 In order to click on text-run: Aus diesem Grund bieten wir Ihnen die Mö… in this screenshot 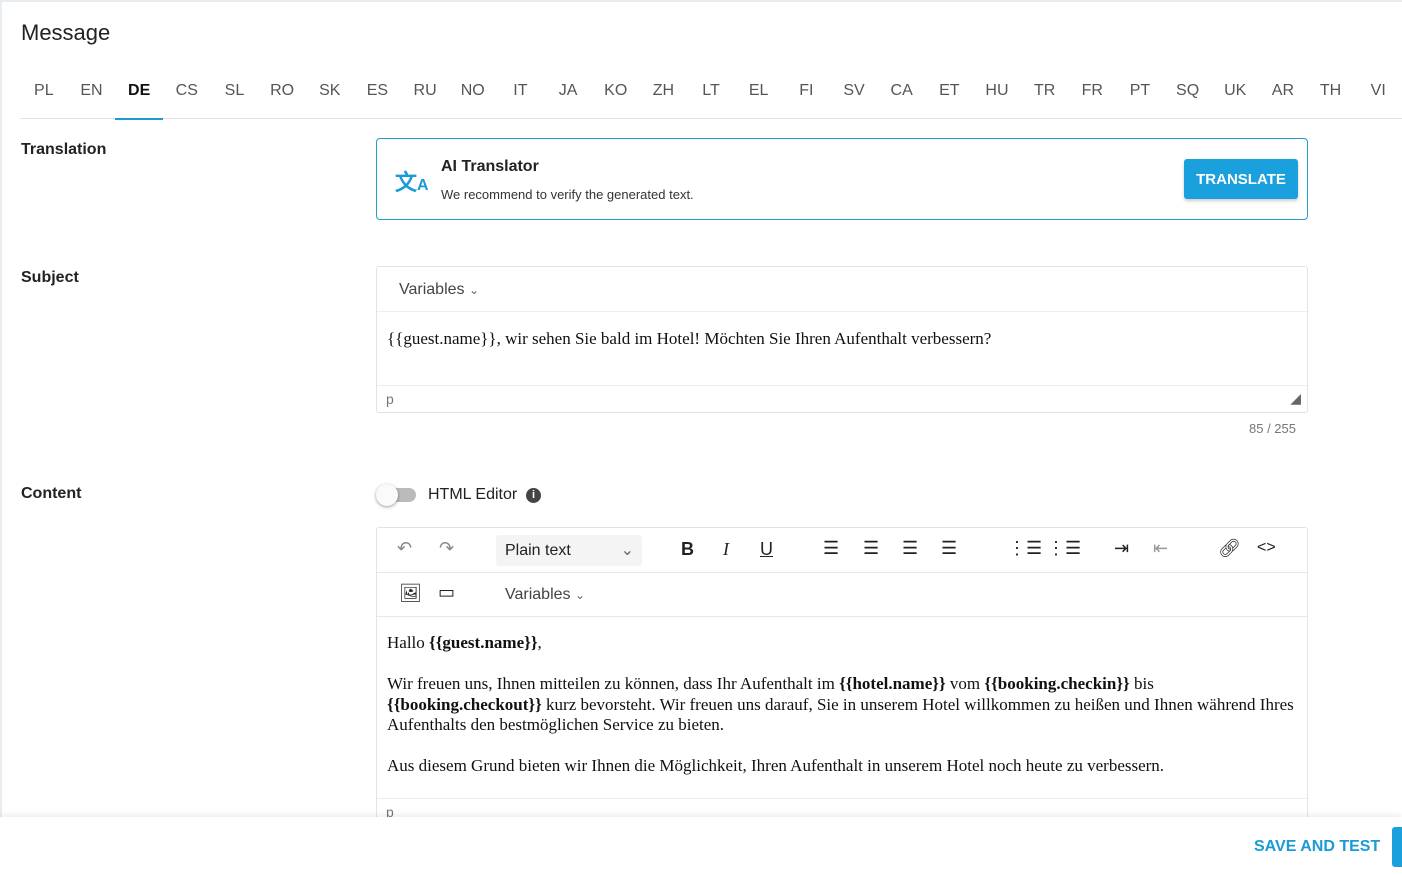, I will do `click(776, 765)`.